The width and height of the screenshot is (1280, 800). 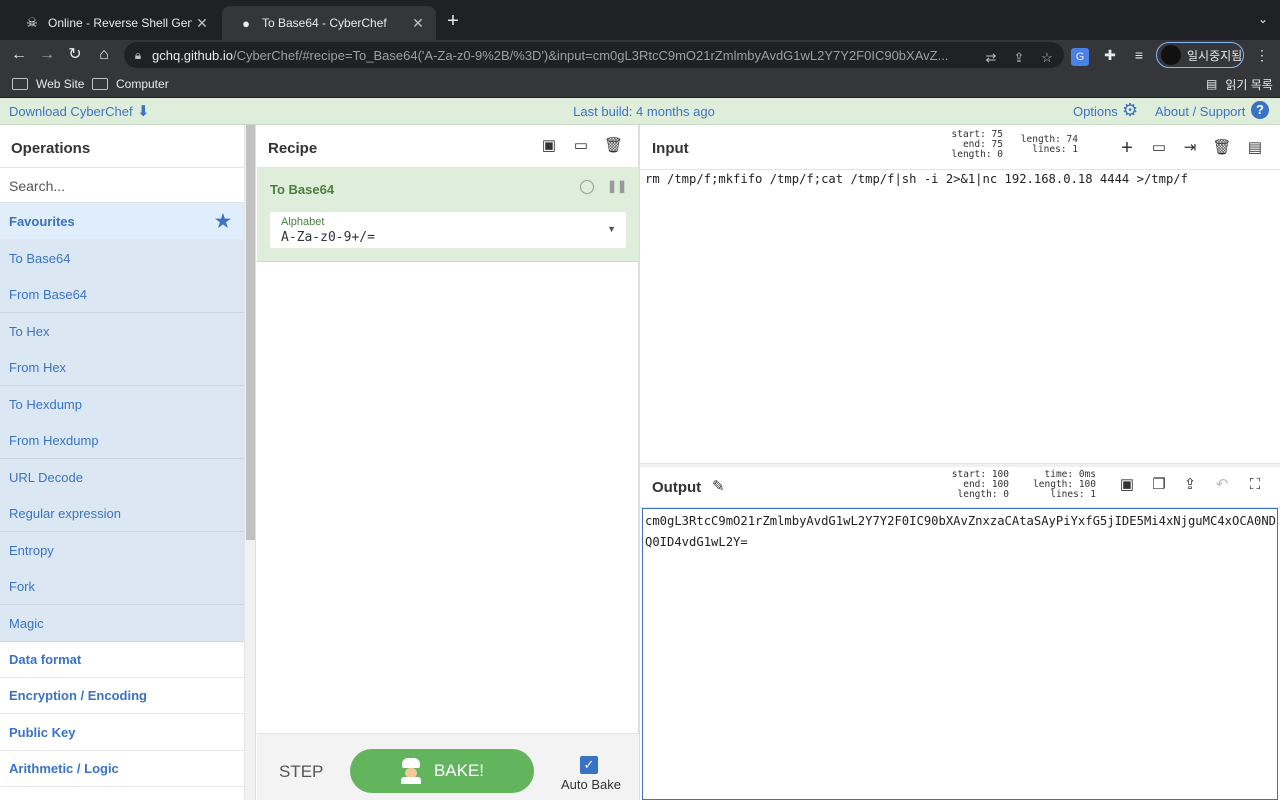 I want to click on gear-icon: ⚙, so click(x=1130, y=110).